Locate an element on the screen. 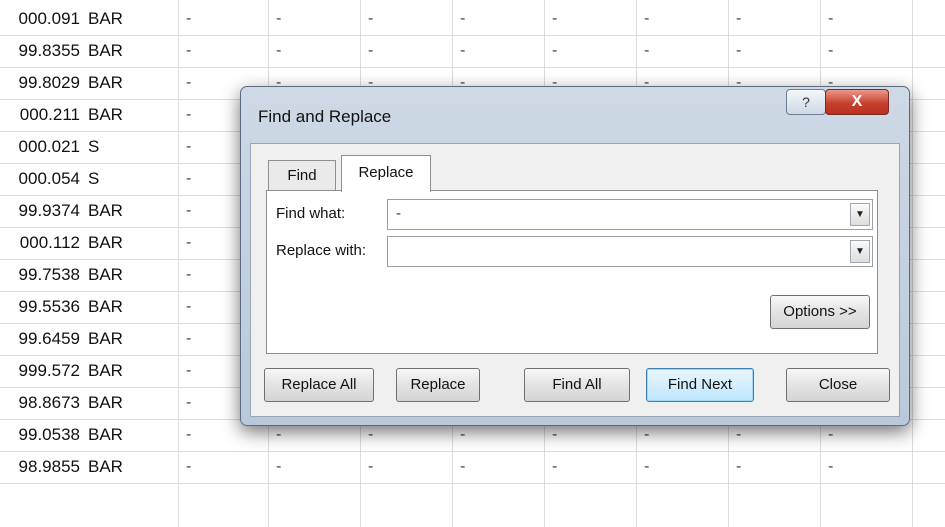 This screenshot has height=527, width=945. replace-with-input: ▼ is located at coordinates (630, 251).